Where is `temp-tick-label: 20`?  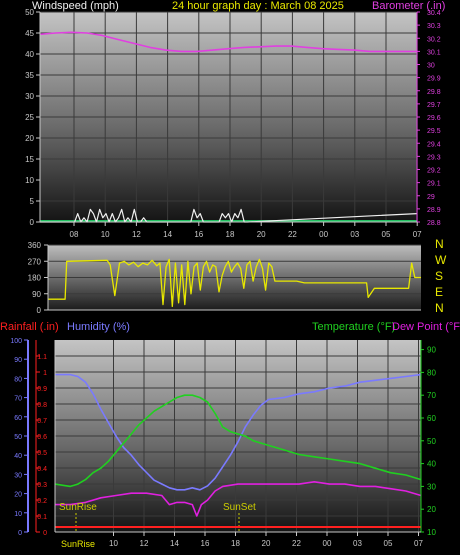
temp-tick-label: 20 is located at coordinates (431, 509).